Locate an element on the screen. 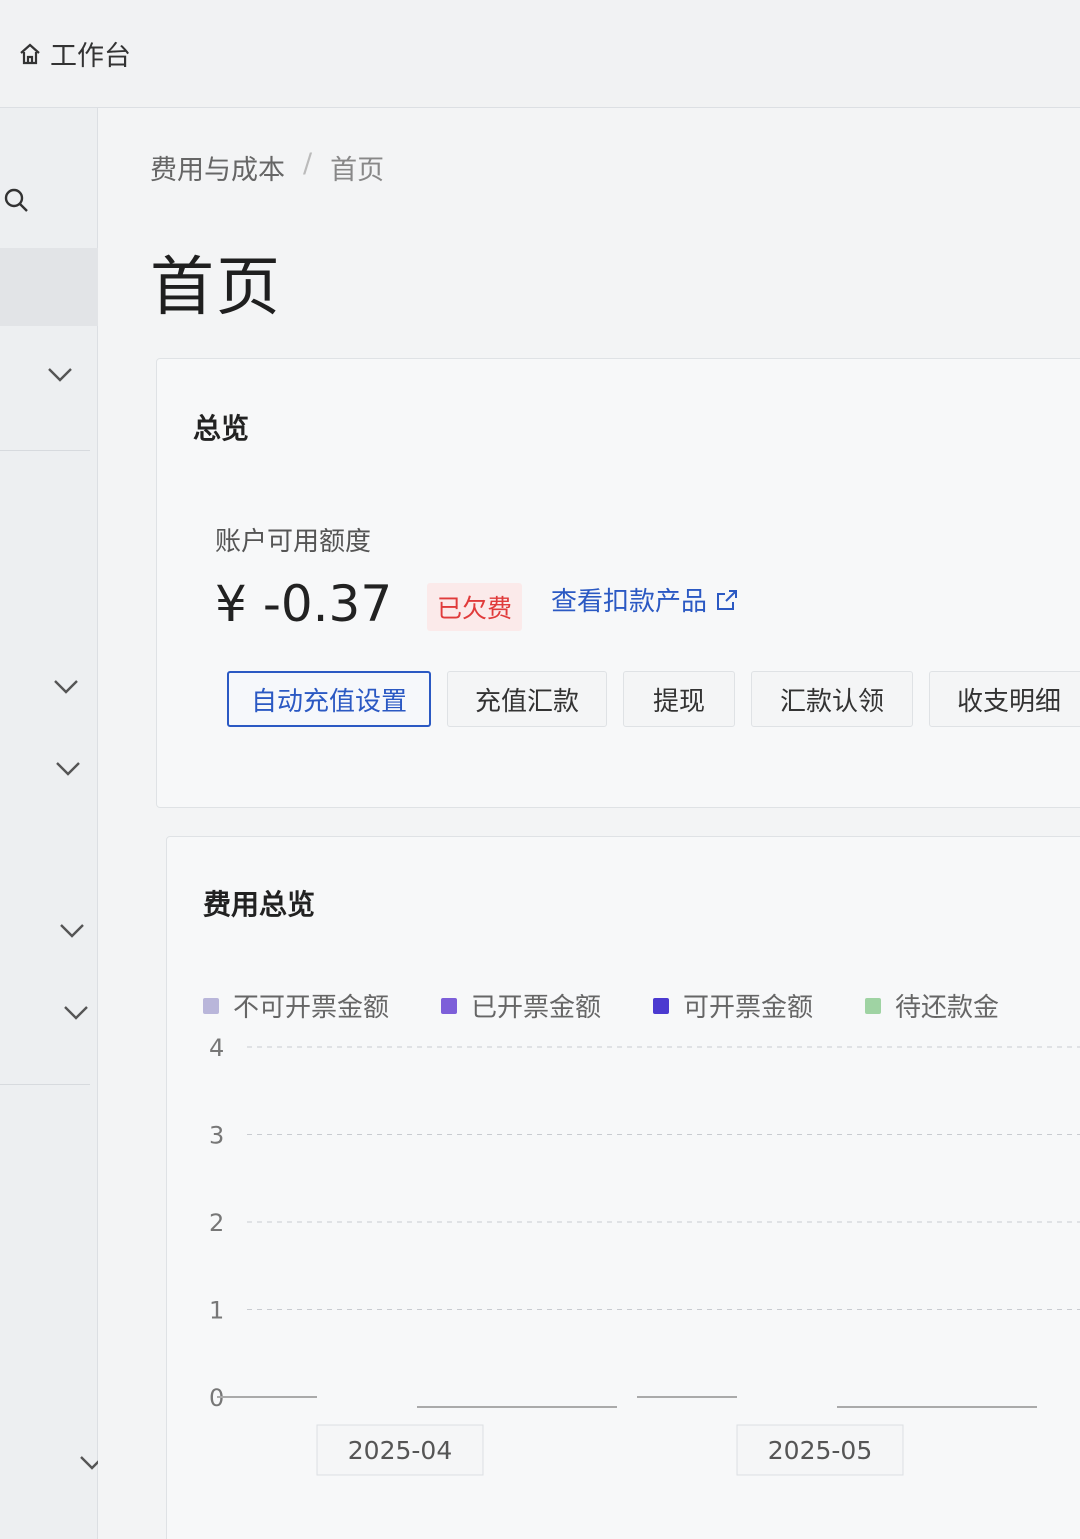  auto-recharge-settings-button: 自动充值设置 is located at coordinates (329, 699).